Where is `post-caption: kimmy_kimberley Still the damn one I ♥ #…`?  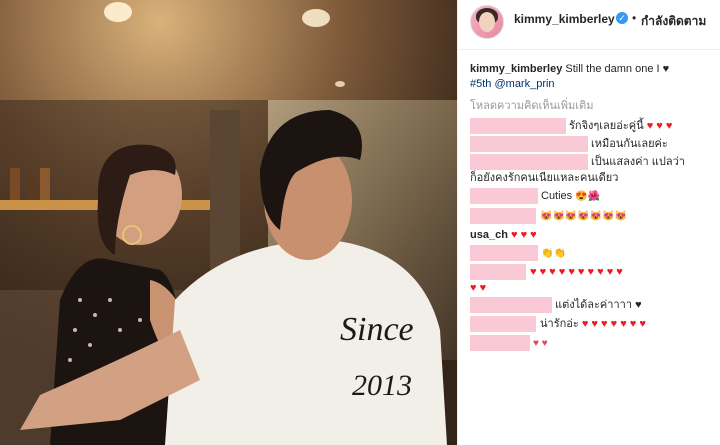
post-caption: kimmy_kimberley Still the damn one I ♥ #… is located at coordinates (590, 77).